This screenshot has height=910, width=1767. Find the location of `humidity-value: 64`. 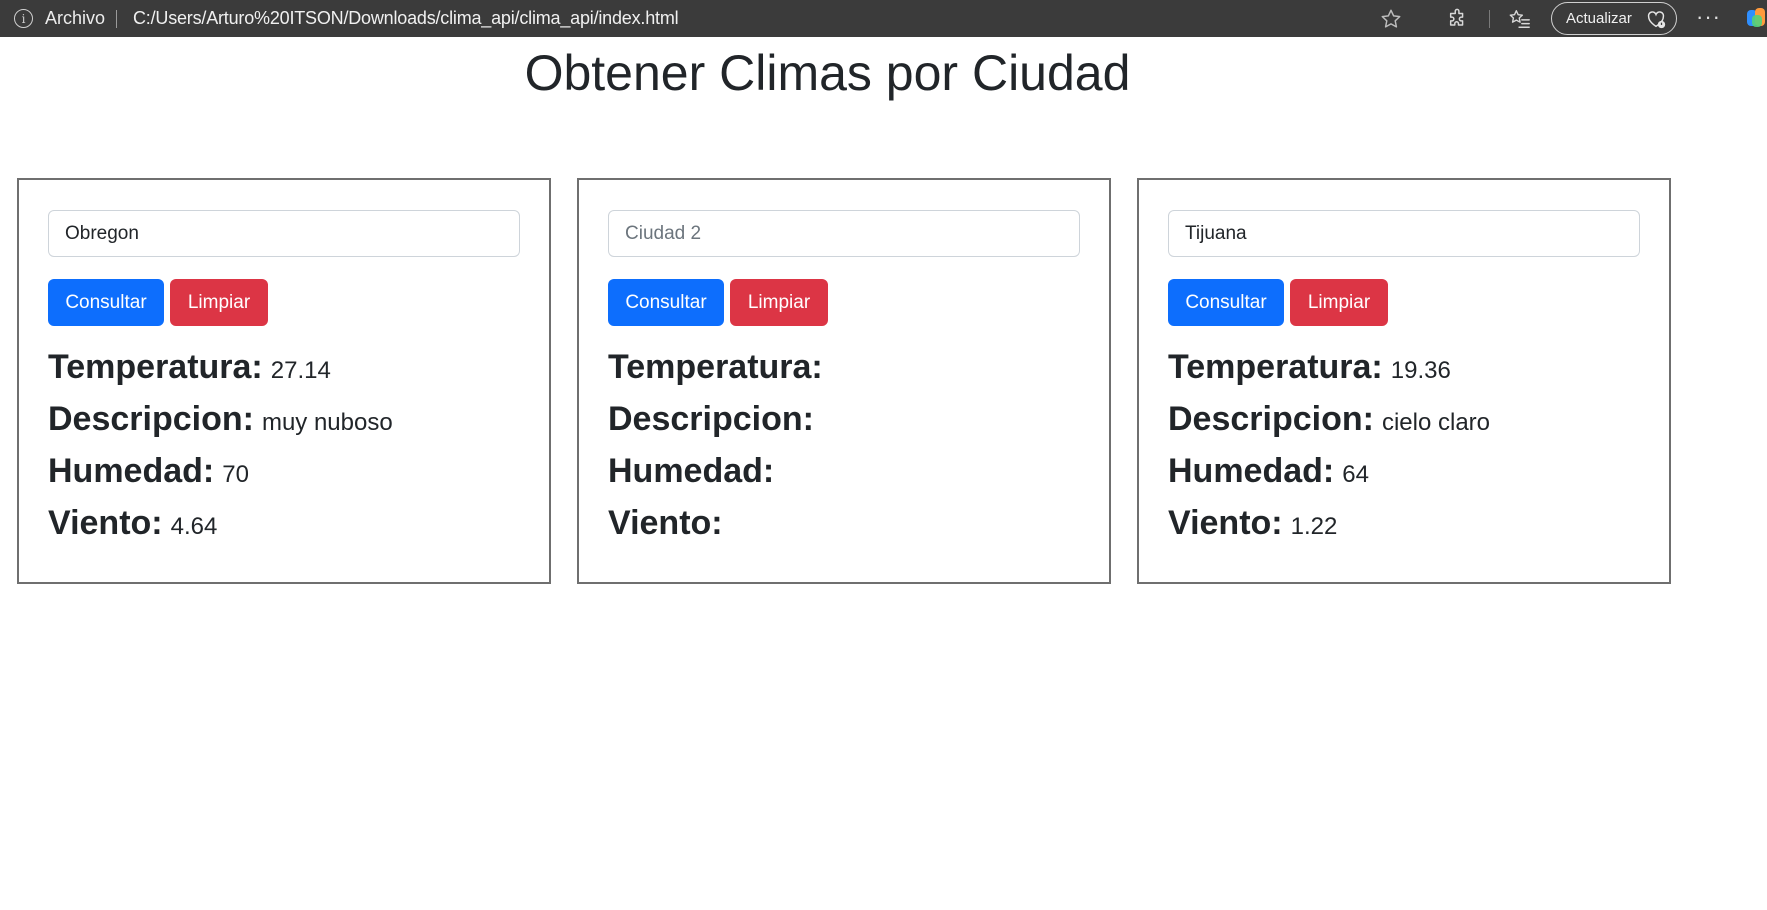

humidity-value: 64 is located at coordinates (1355, 474).